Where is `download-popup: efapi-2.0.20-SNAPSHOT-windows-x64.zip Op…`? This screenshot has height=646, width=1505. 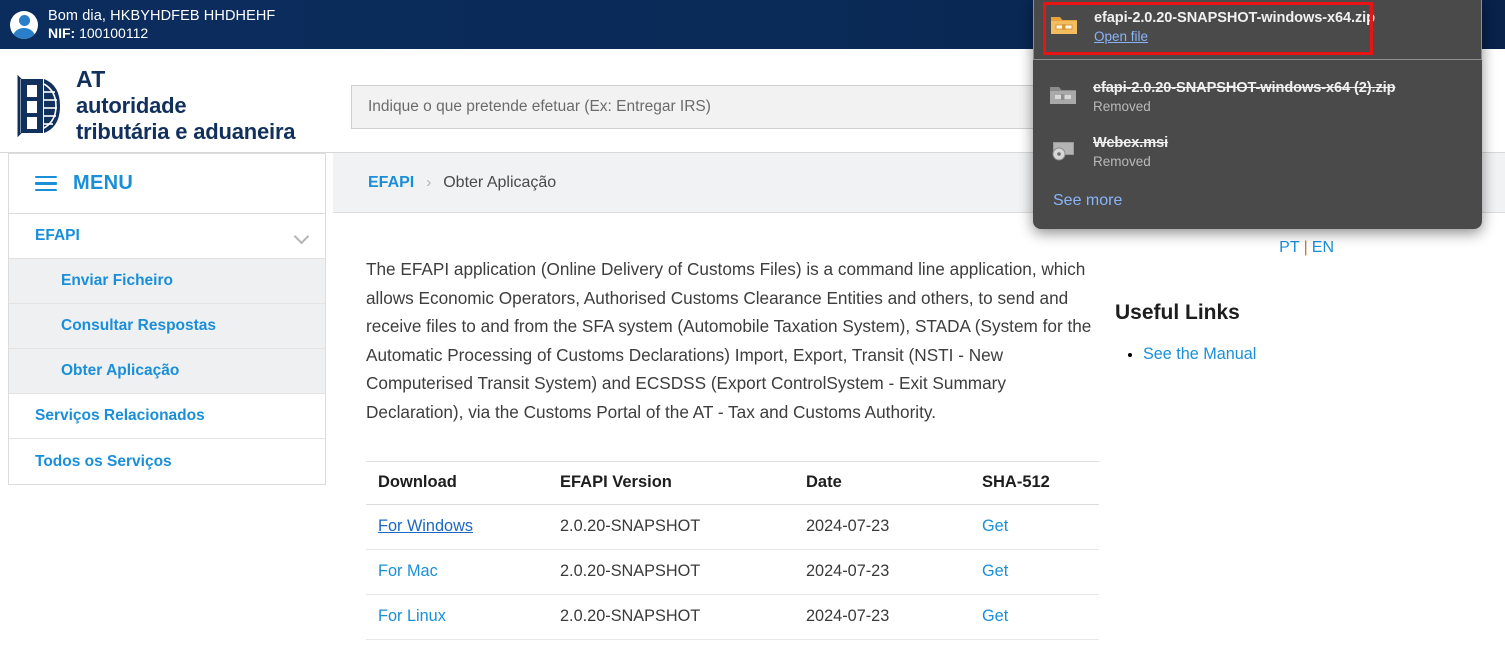
download-popup: efapi-2.0.20-SNAPSHOT-windows-x64.zip Op… is located at coordinates (1257, 114).